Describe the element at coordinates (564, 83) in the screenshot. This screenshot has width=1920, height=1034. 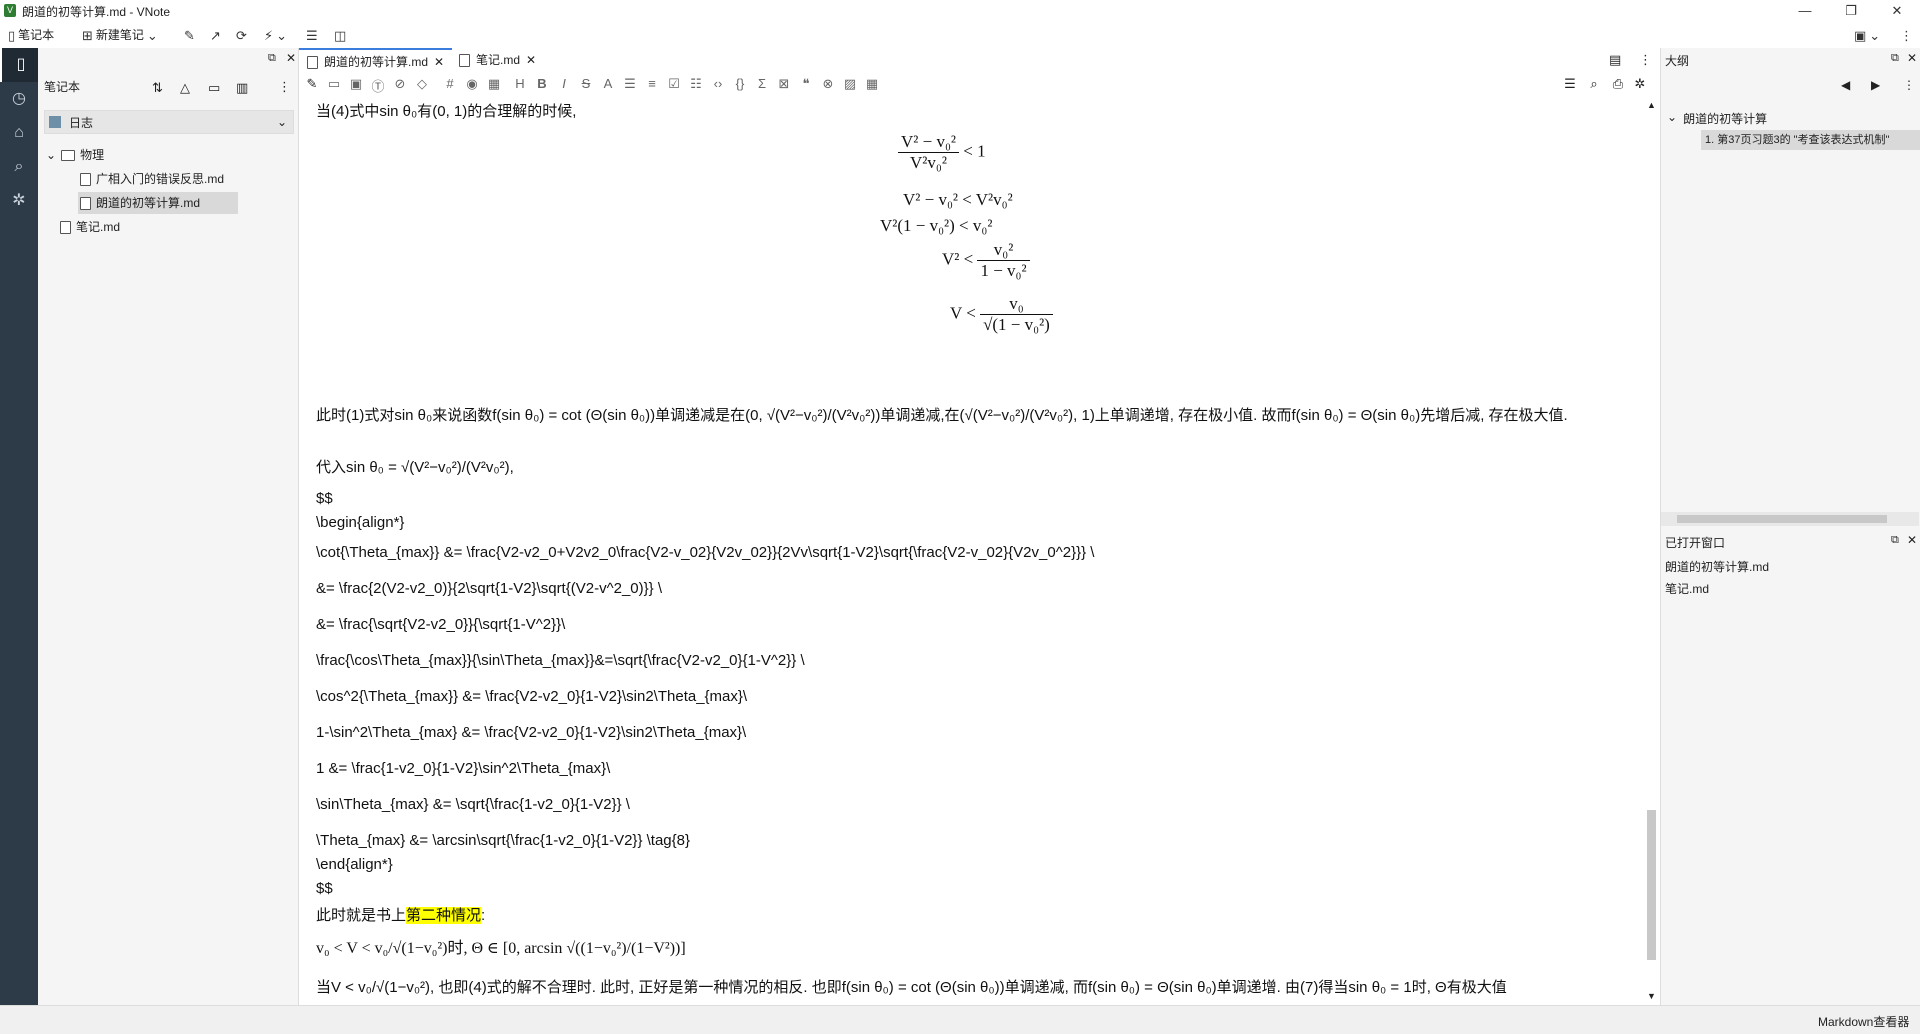
I see `italic-icon: I` at that location.